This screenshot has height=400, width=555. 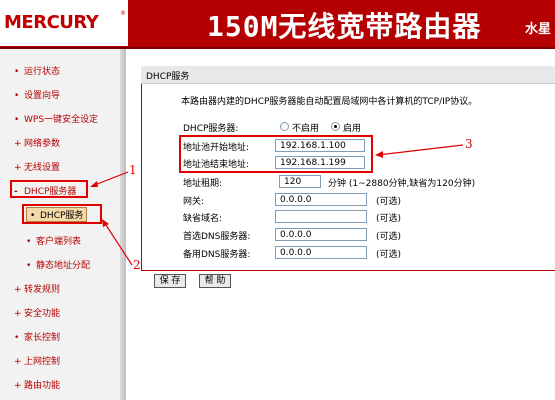 I want to click on domain-label: 缺省域名:, so click(x=203, y=219).